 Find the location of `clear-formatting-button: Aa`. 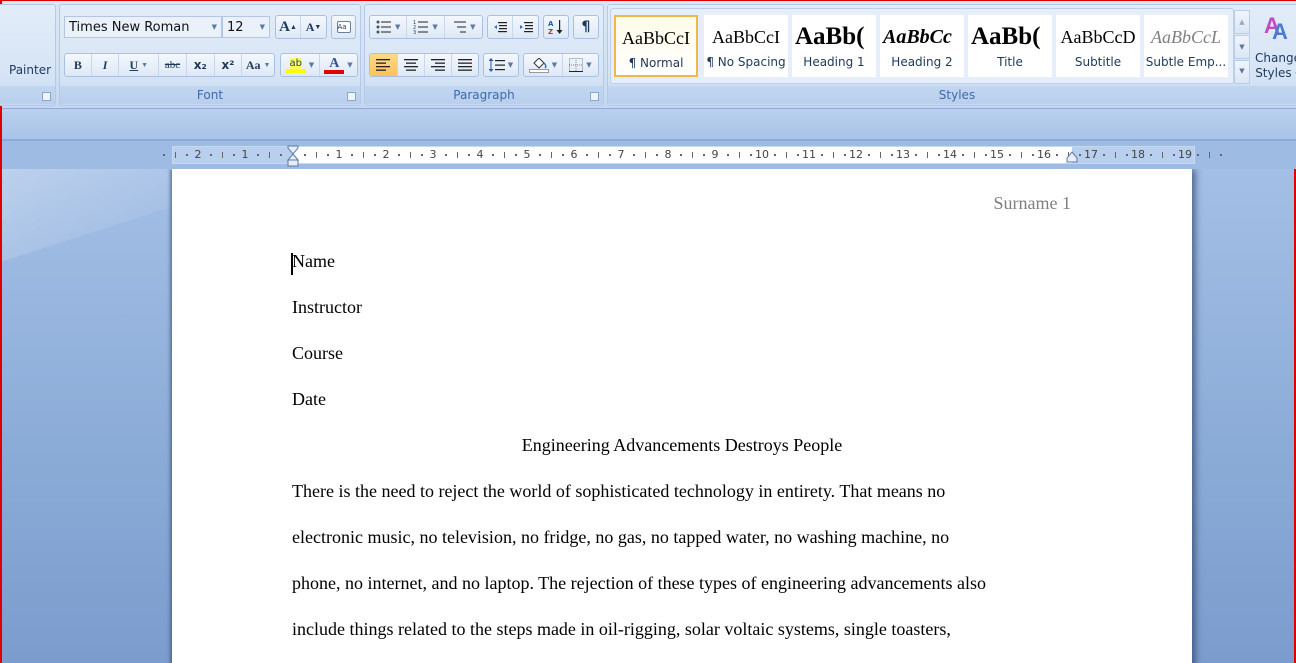

clear-formatting-button: Aa is located at coordinates (343, 27).